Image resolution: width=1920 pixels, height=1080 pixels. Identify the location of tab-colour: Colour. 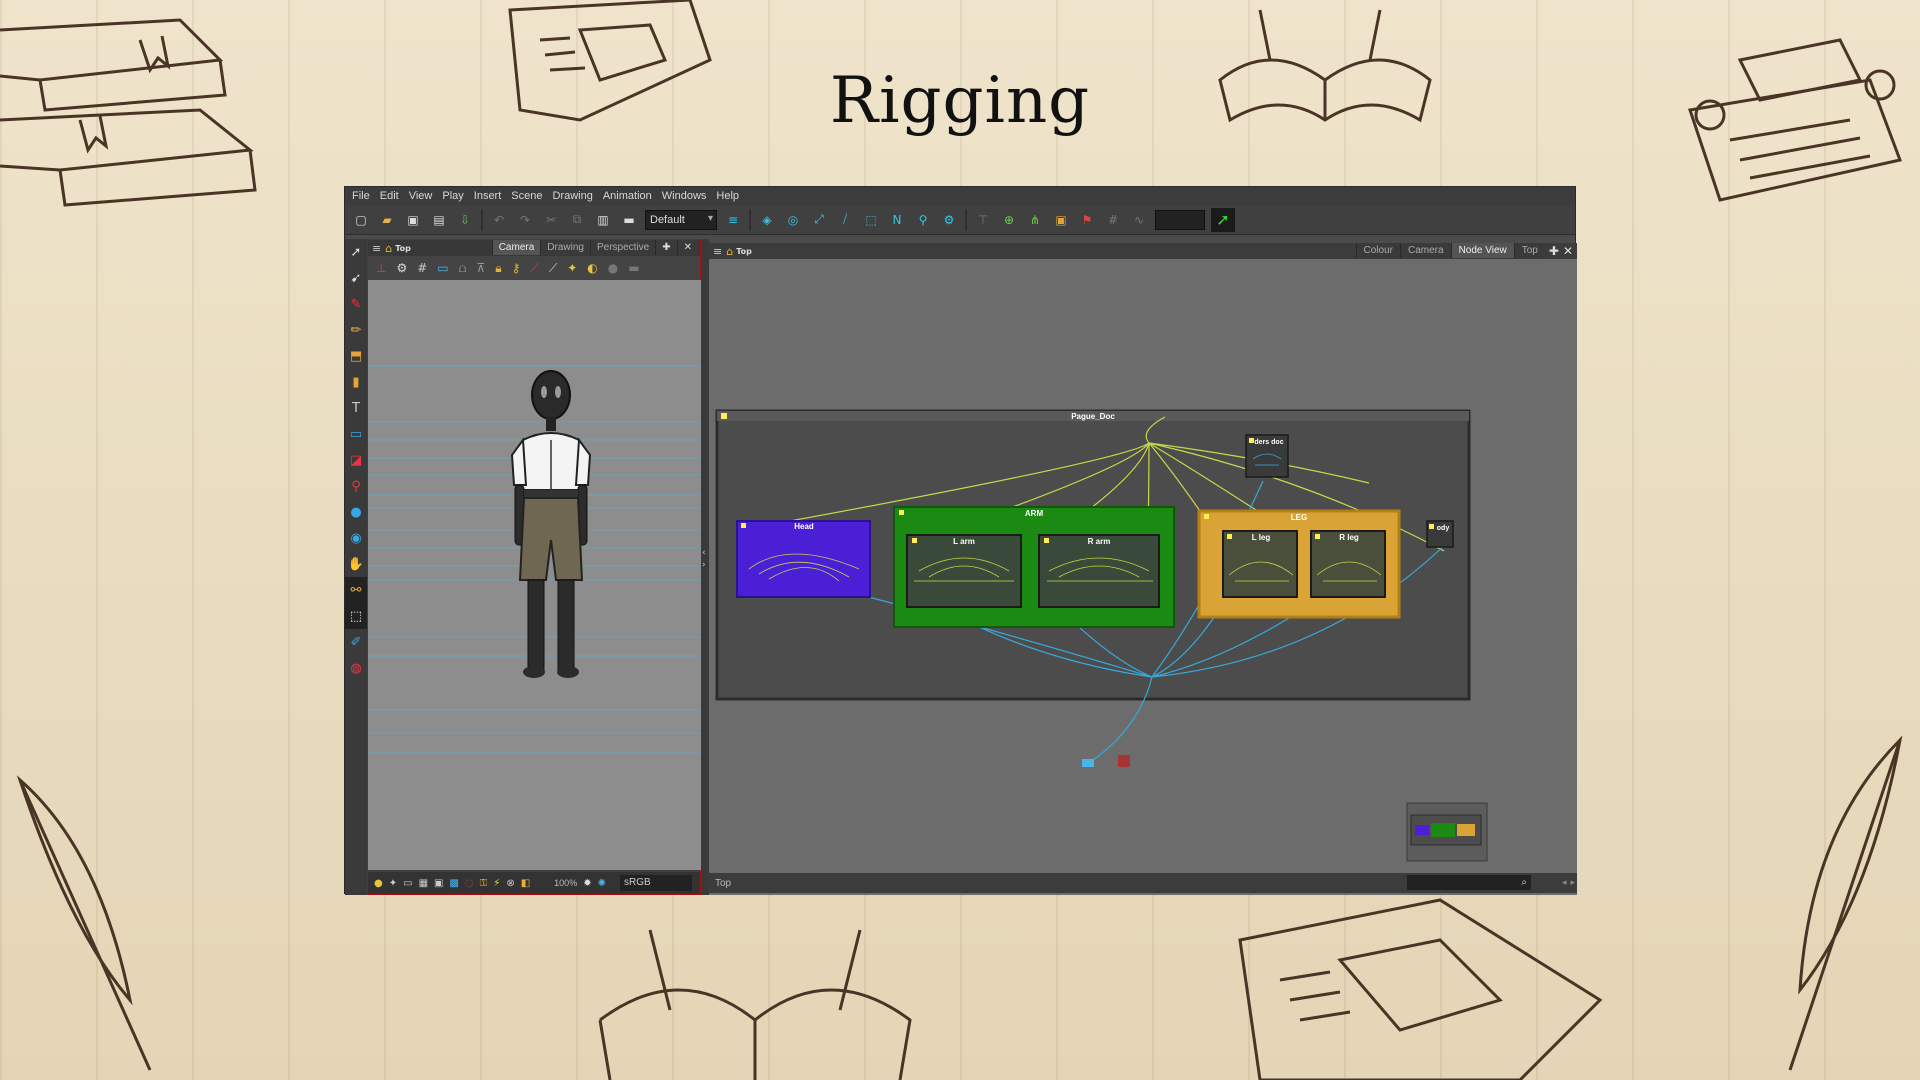
(1377, 250).